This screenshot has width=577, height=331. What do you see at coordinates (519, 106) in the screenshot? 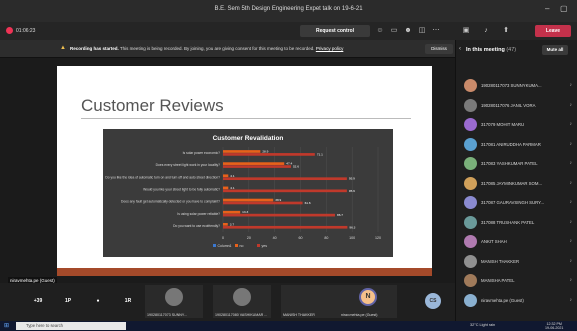
I see `participant-row: 190280117076 JANIL VORA ♪` at bounding box center [519, 106].